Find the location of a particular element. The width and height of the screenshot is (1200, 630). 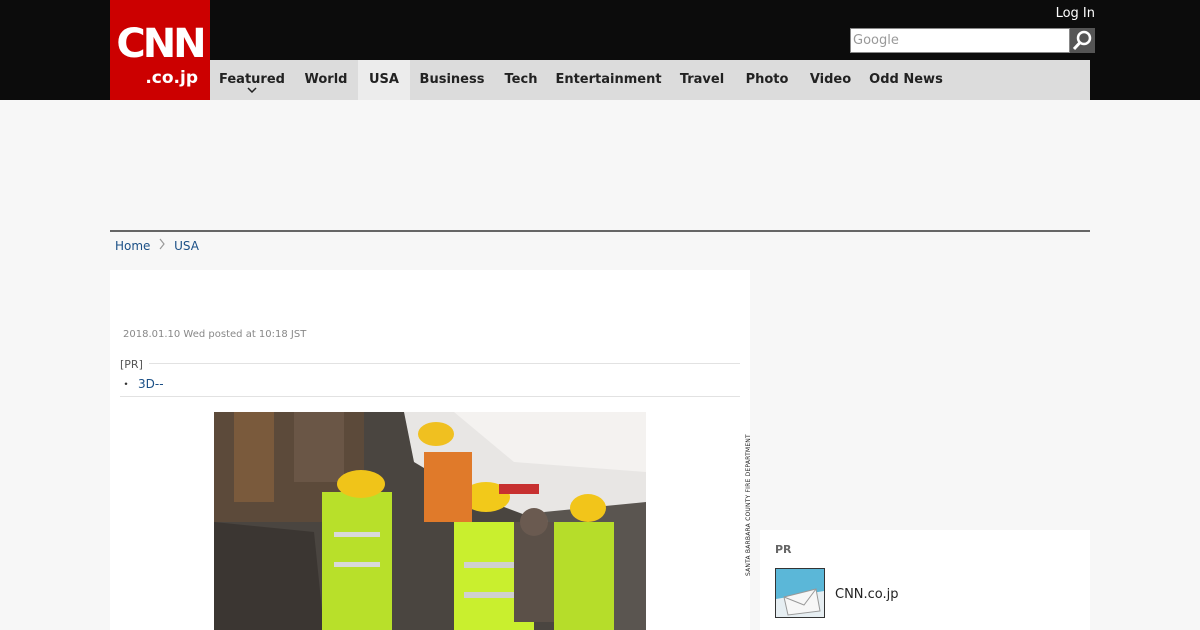

photo-credit: SANTA BARBARA COUNTY FIRE DEPARTMENT is located at coordinates (748, 505).